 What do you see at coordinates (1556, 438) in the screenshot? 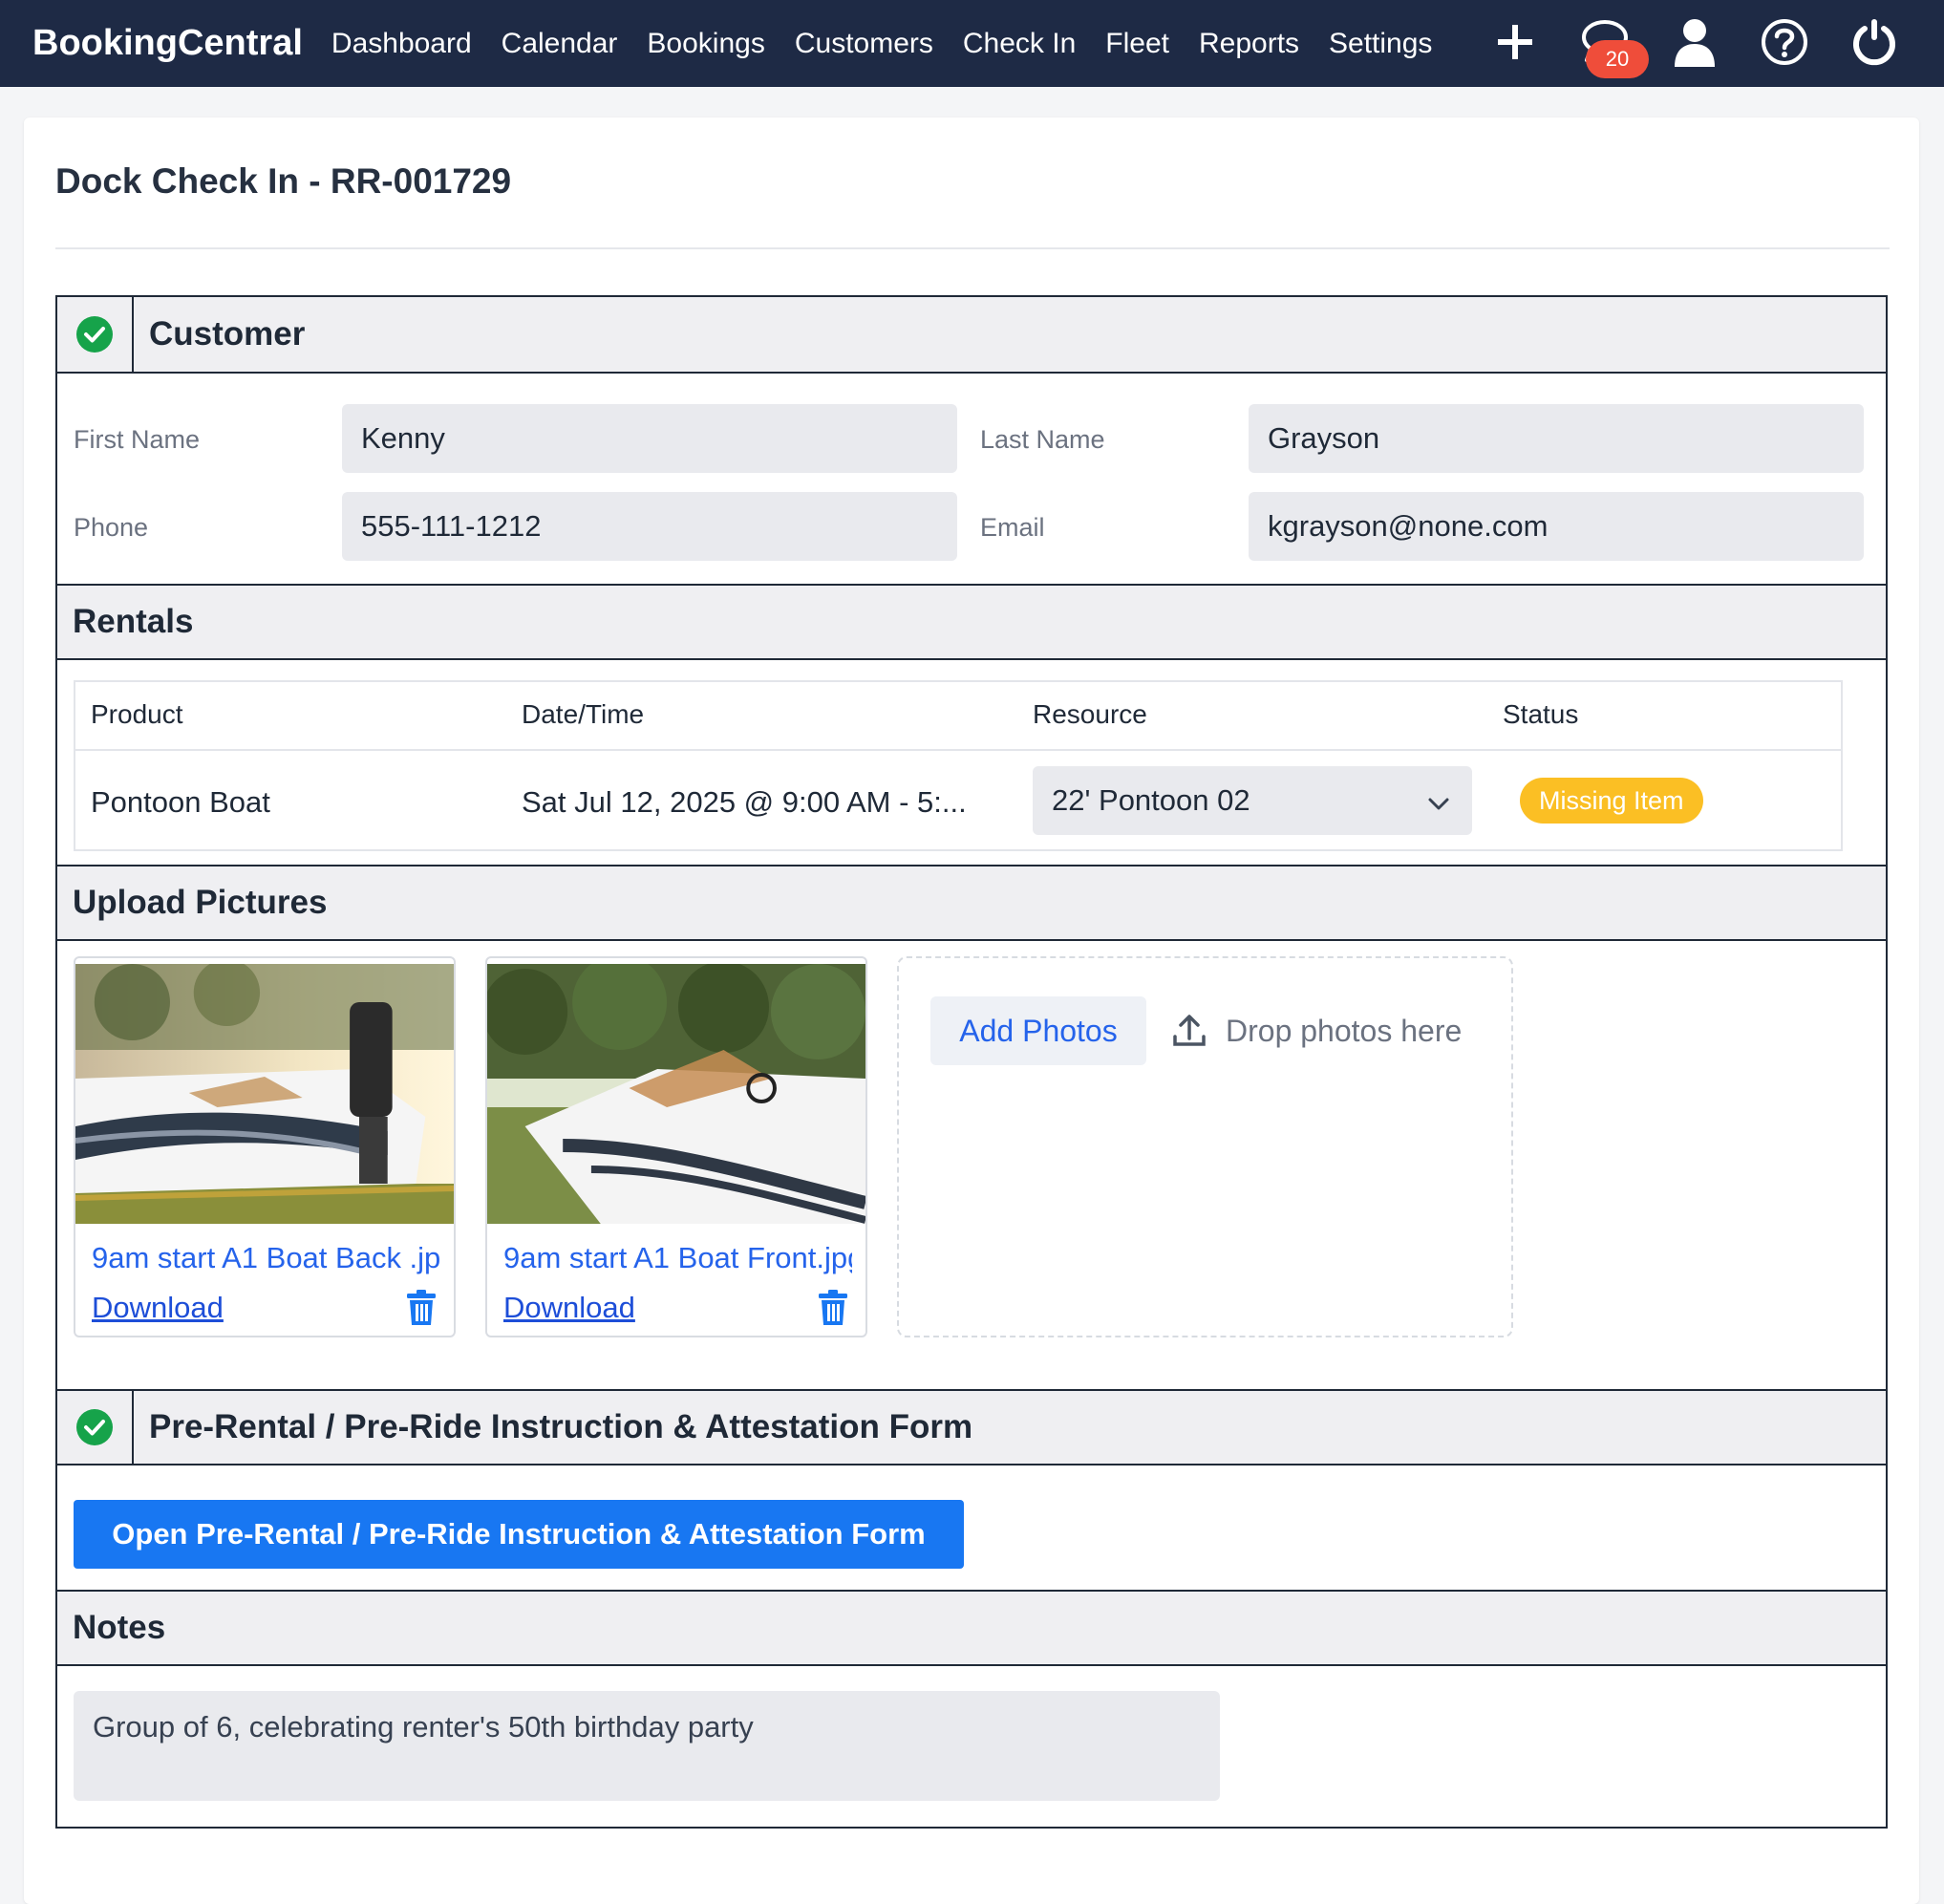
I see `last-name-field: Grayson` at bounding box center [1556, 438].